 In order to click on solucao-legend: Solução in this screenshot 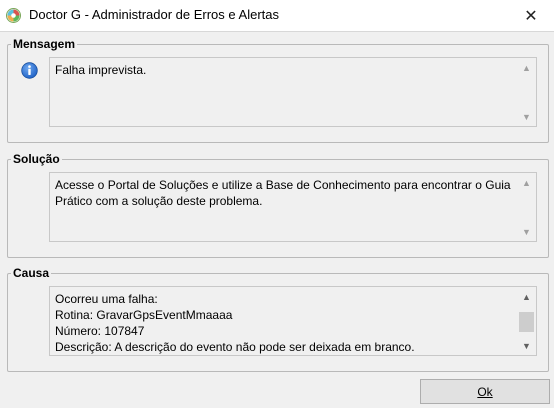, I will do `click(36, 159)`.